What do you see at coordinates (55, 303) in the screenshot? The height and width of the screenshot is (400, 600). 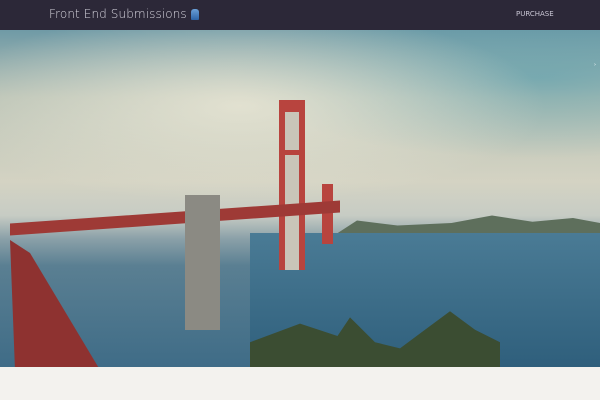 I see `foreground-railing` at bounding box center [55, 303].